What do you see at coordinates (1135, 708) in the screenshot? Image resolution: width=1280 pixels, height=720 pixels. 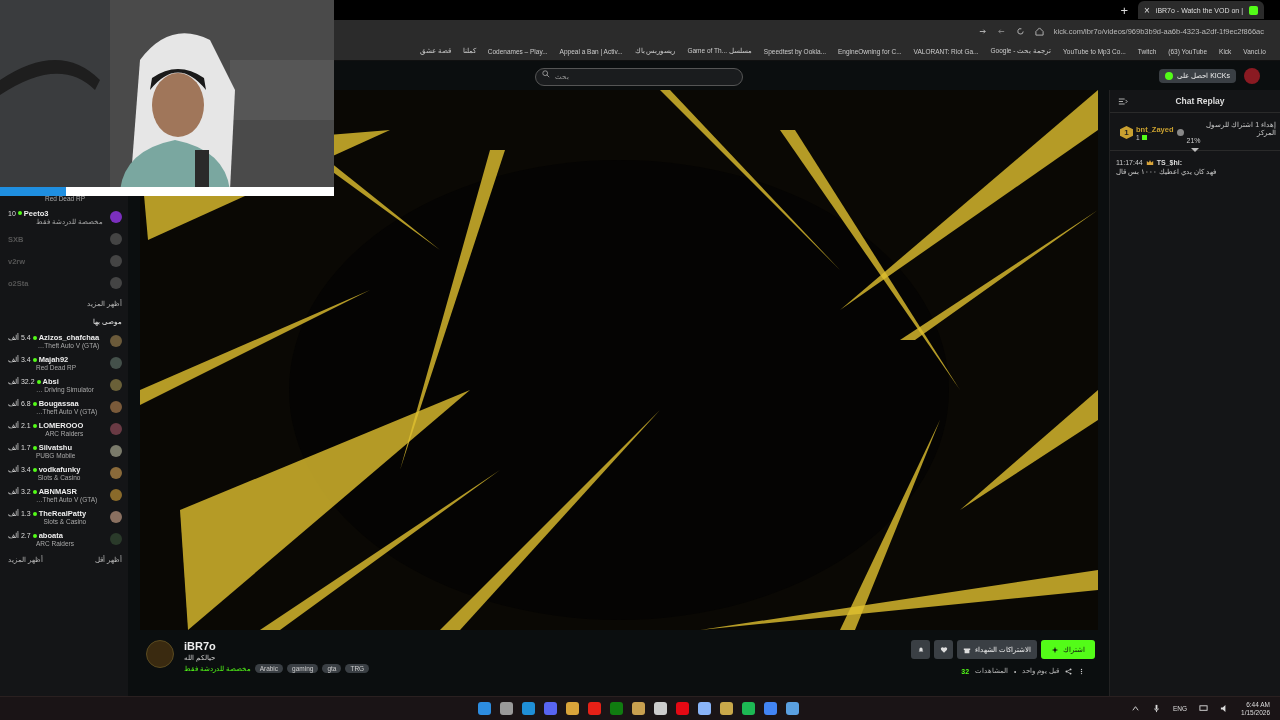 I see `chevron-up-icon` at bounding box center [1135, 708].